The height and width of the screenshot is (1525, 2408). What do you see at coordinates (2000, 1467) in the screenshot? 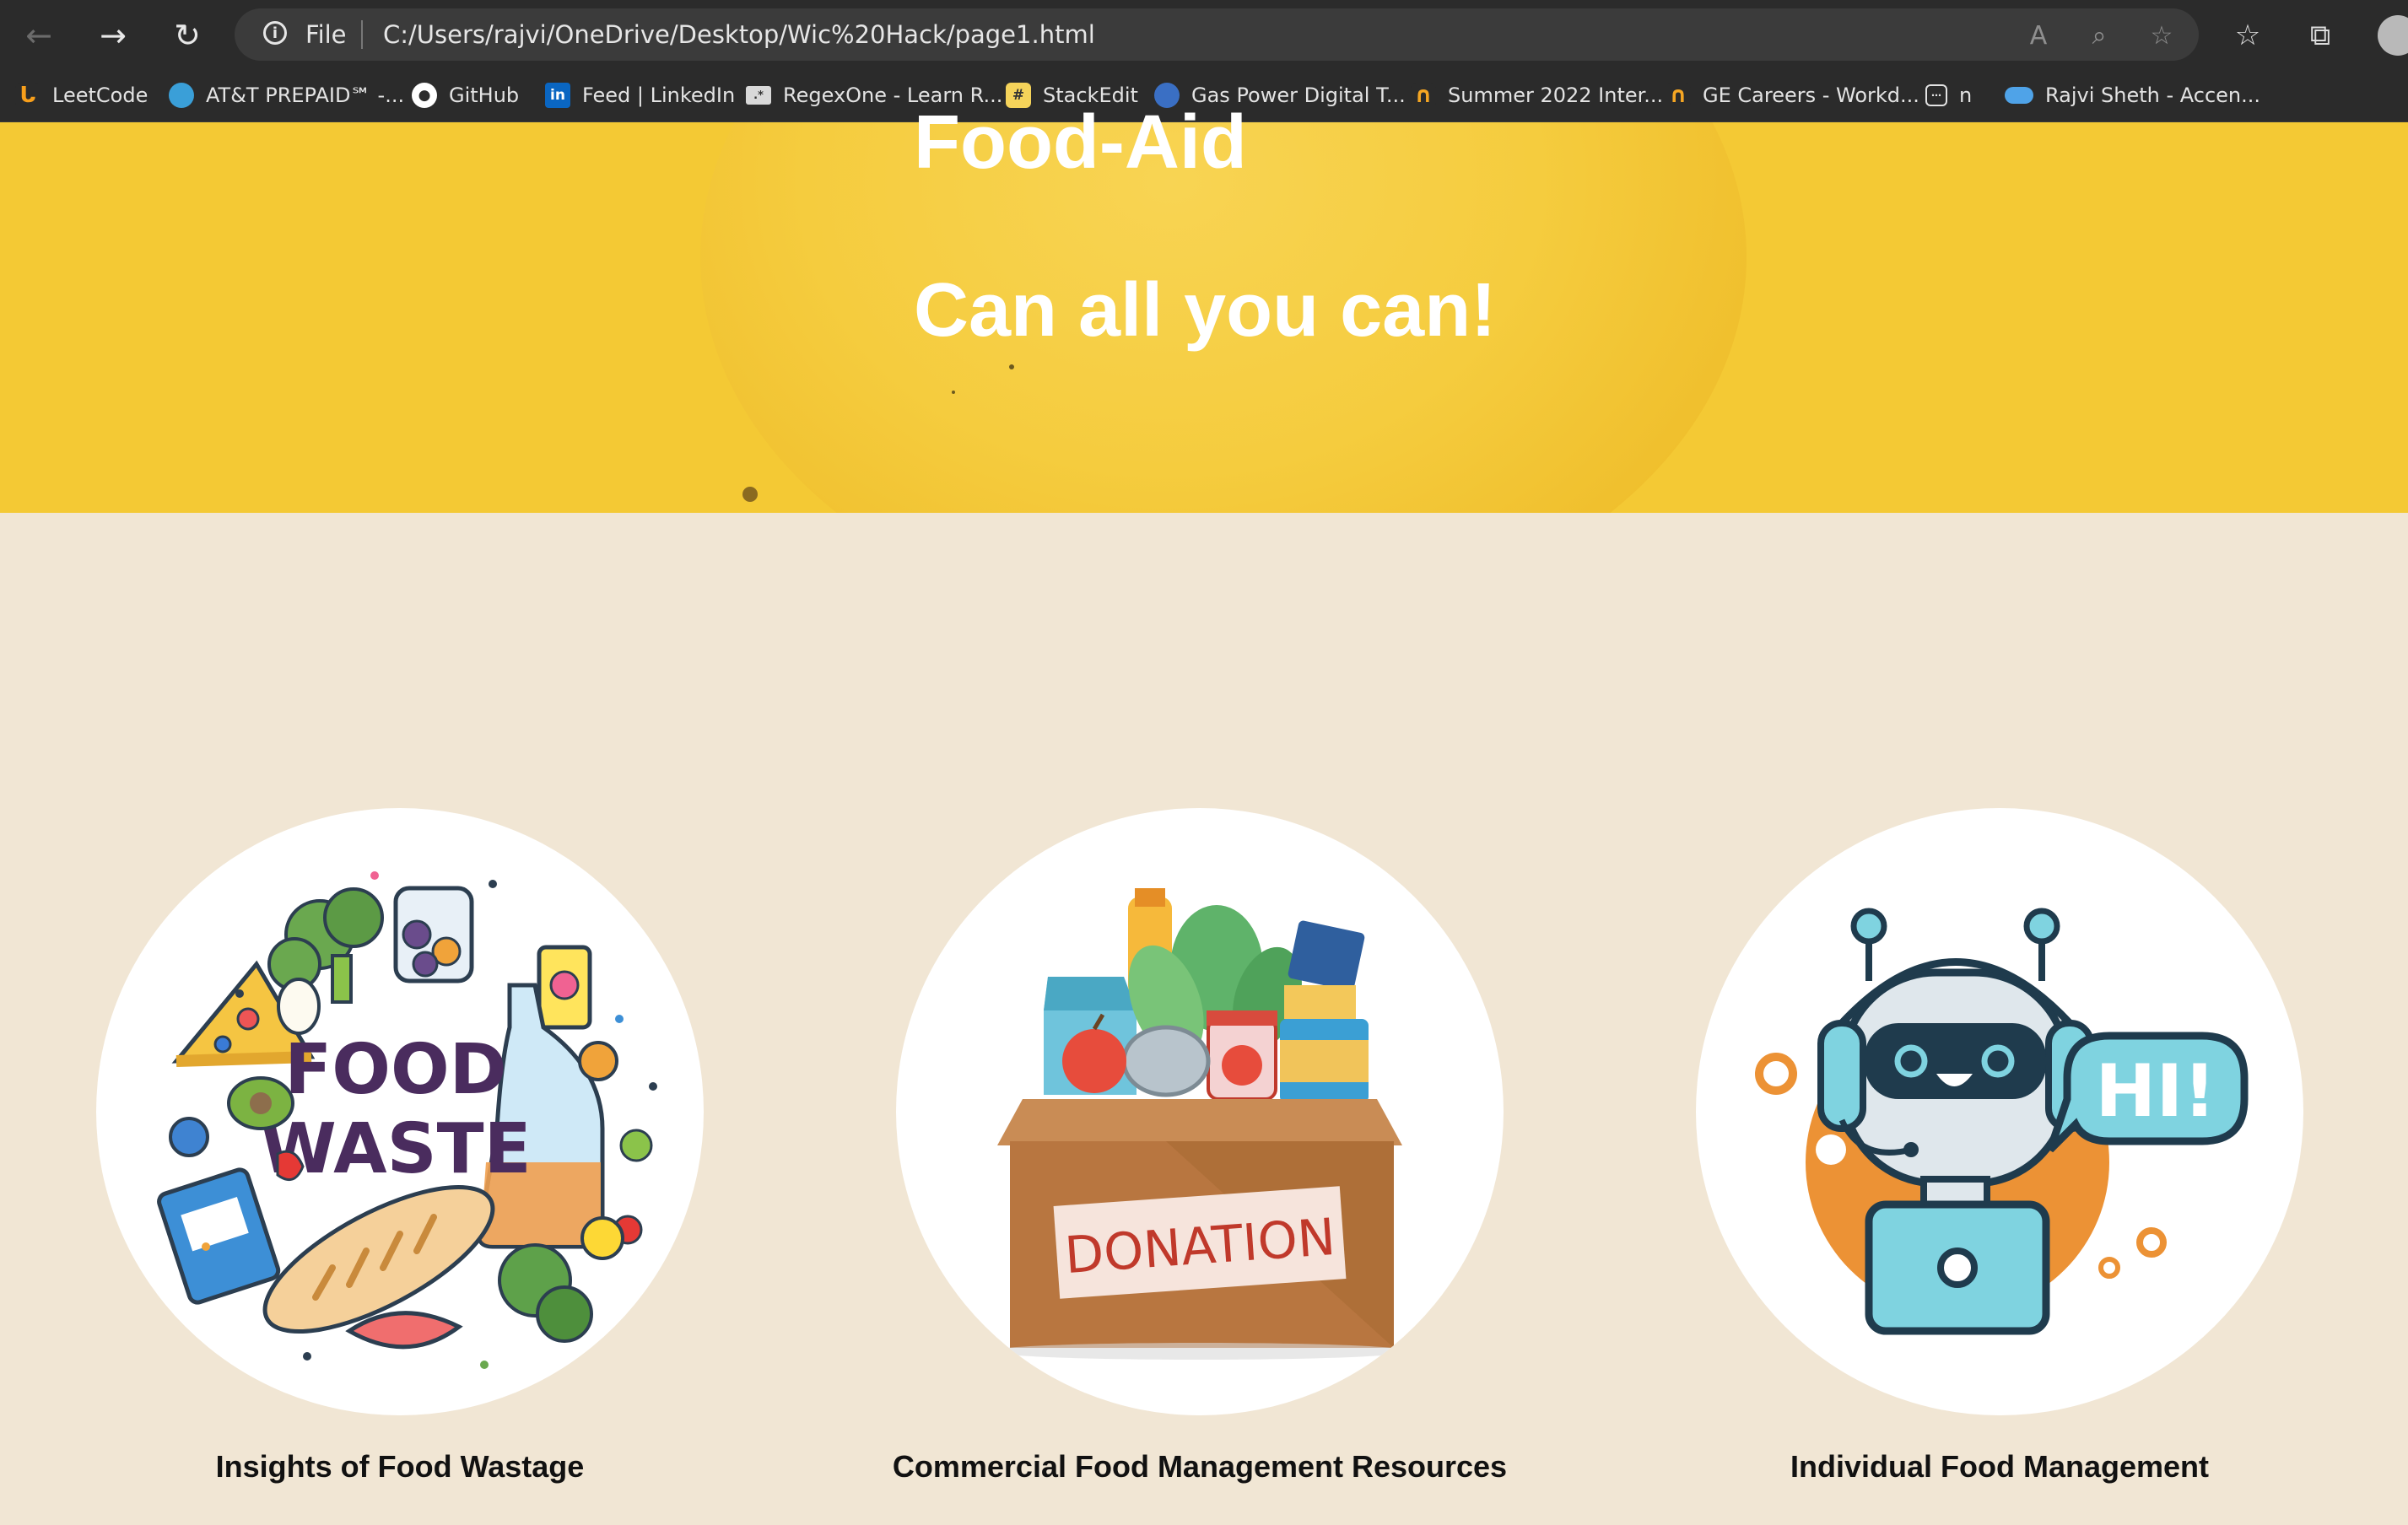
I see `card-label-individual-food-management: Individual Food Management` at bounding box center [2000, 1467].